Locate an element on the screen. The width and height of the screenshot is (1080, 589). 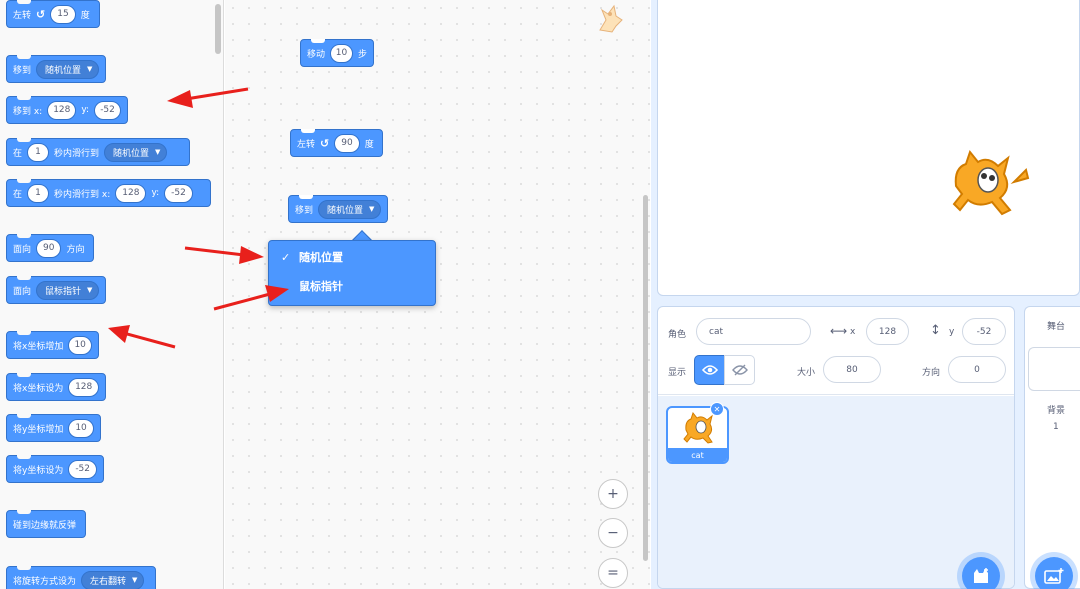
zoom-out-button: − is located at coordinates (613, 533).